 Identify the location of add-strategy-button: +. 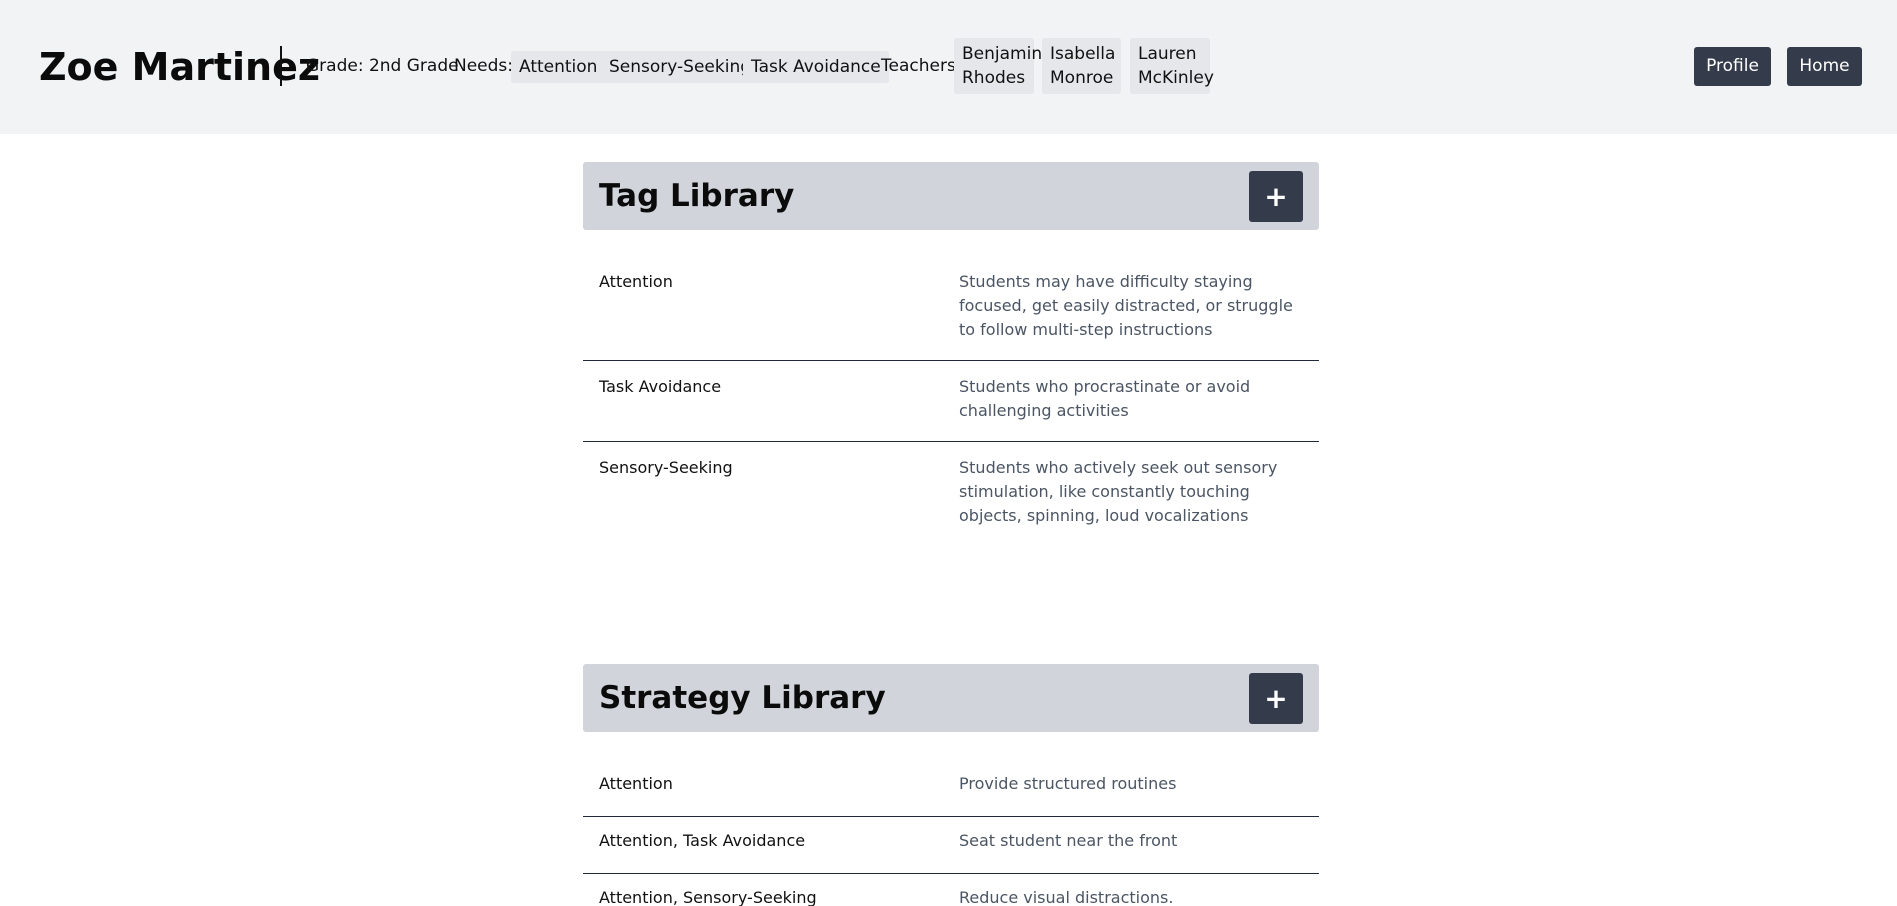
(1276, 698).